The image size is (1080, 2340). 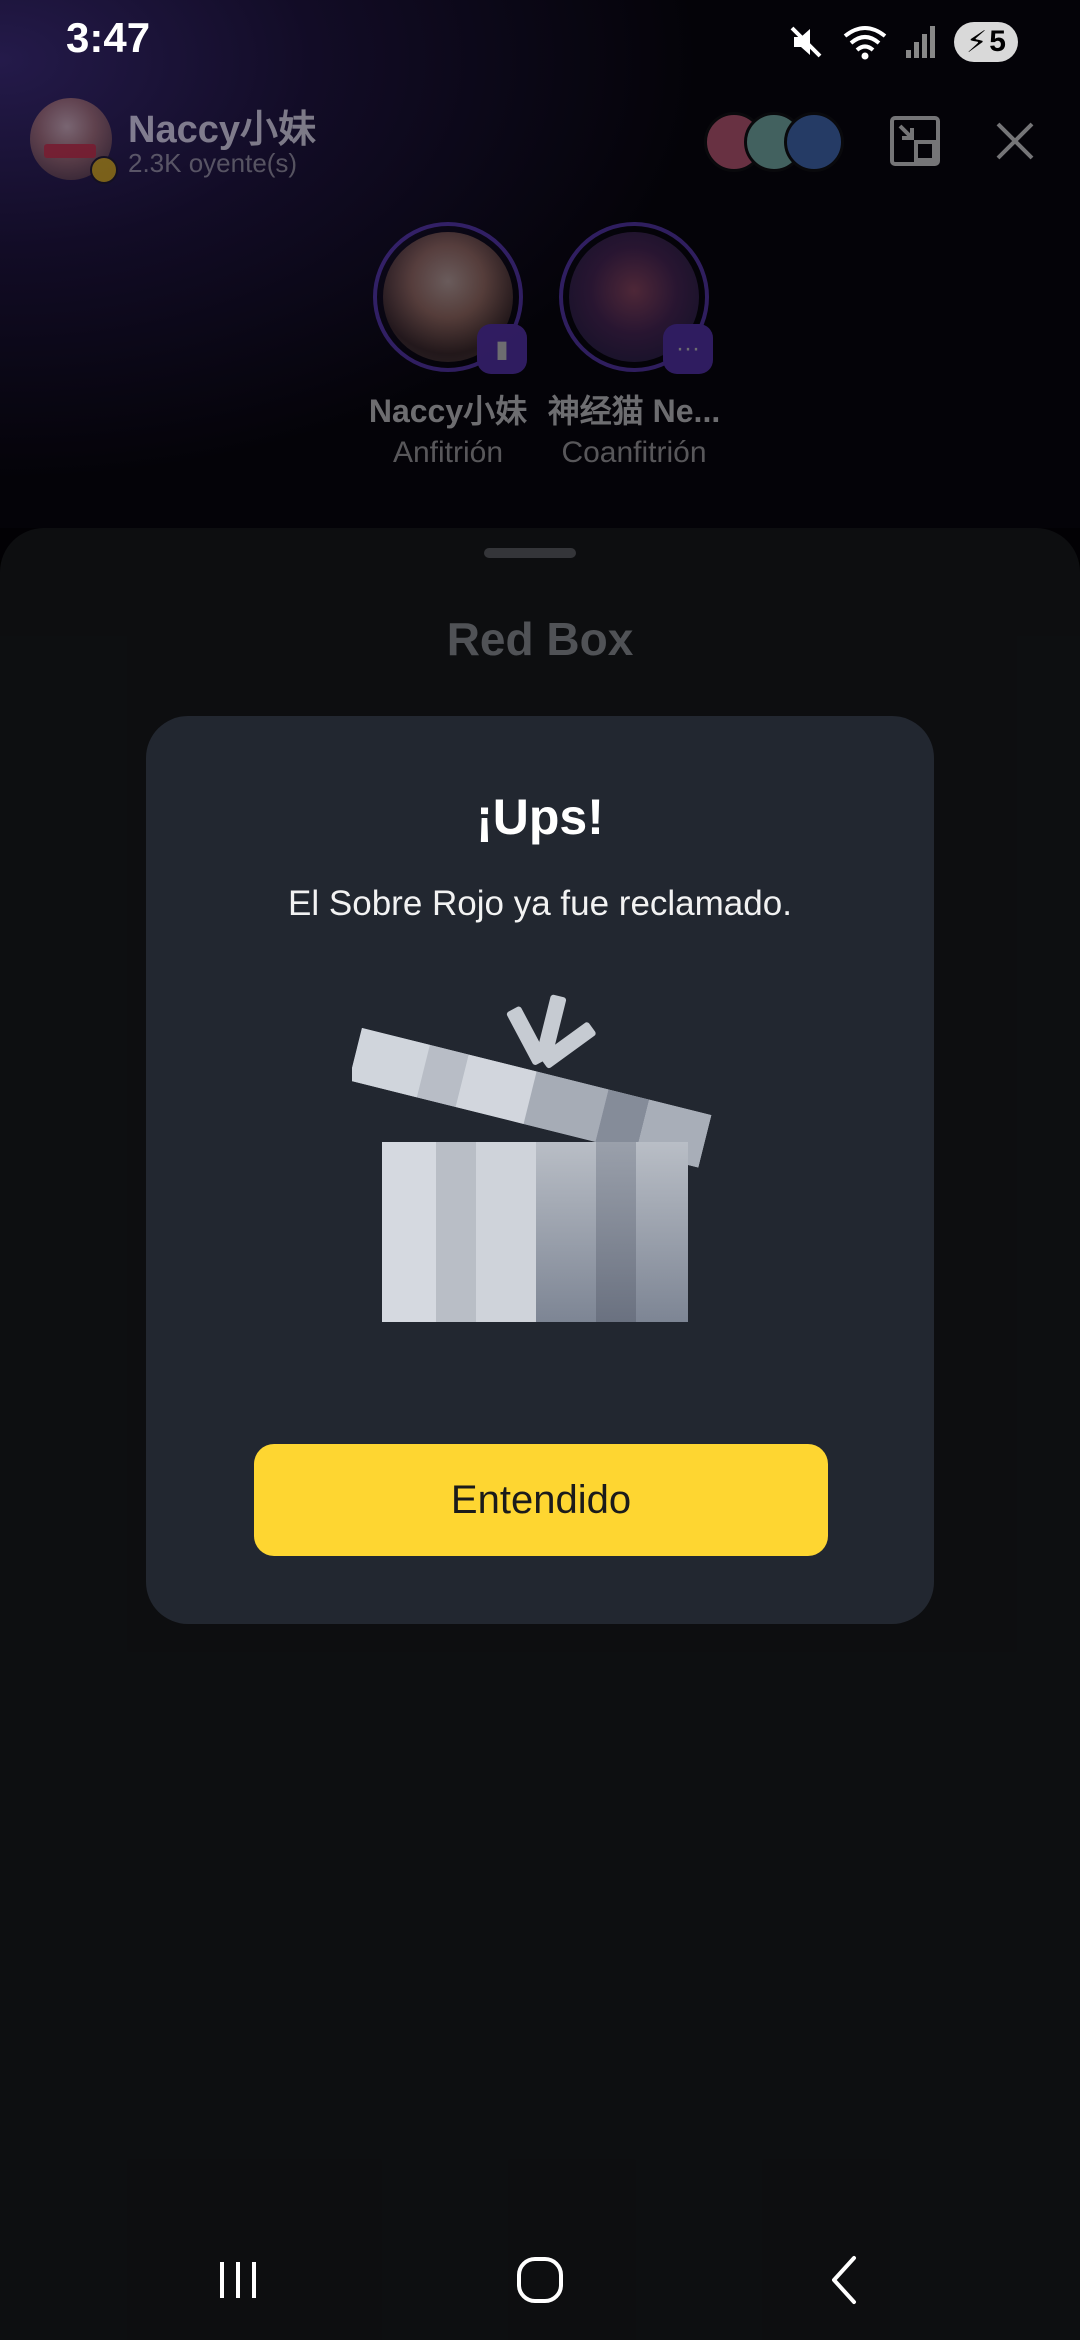 What do you see at coordinates (104, 170) in the screenshot?
I see `verified-badge-icon` at bounding box center [104, 170].